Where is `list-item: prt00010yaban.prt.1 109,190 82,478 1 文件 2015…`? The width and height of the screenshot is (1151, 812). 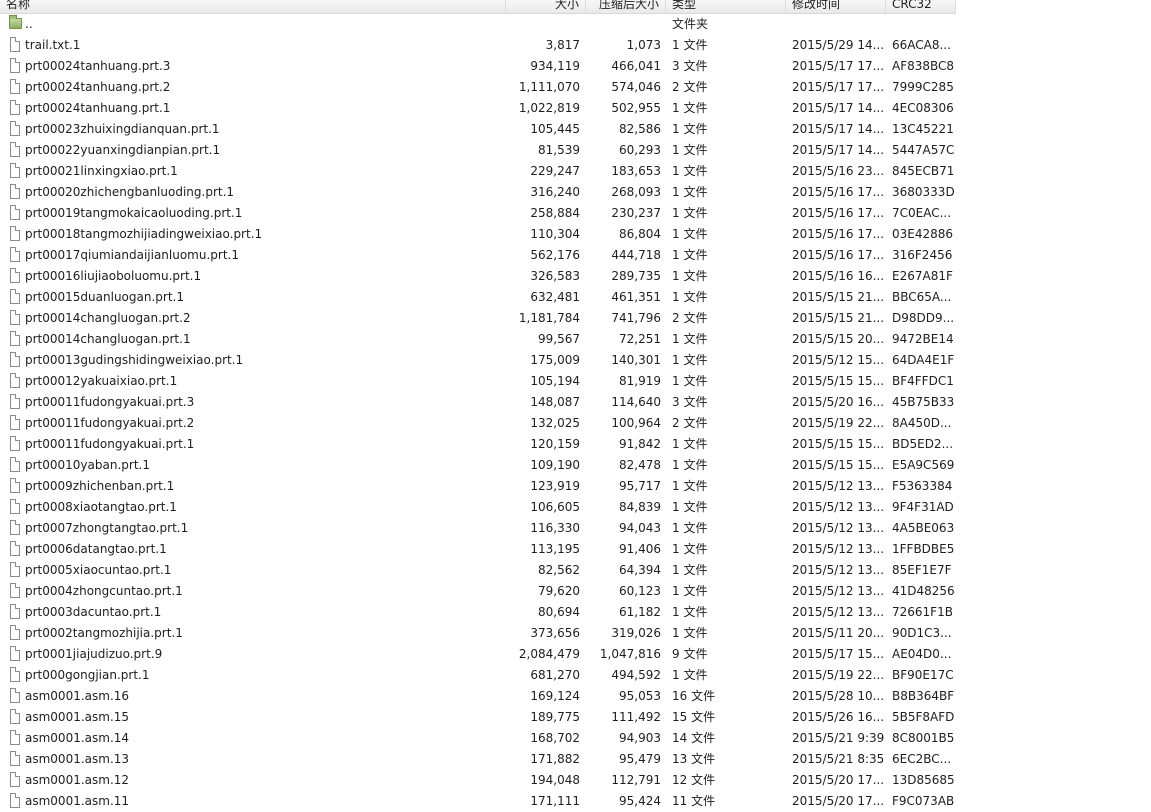 list-item: prt00010yaban.prt.1 109,190 82,478 1 文件 2015… is located at coordinates (478, 465).